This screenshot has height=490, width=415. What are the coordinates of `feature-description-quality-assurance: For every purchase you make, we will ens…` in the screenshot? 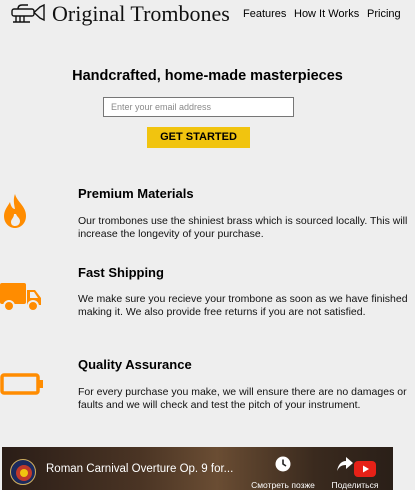 It's located at (242, 398).